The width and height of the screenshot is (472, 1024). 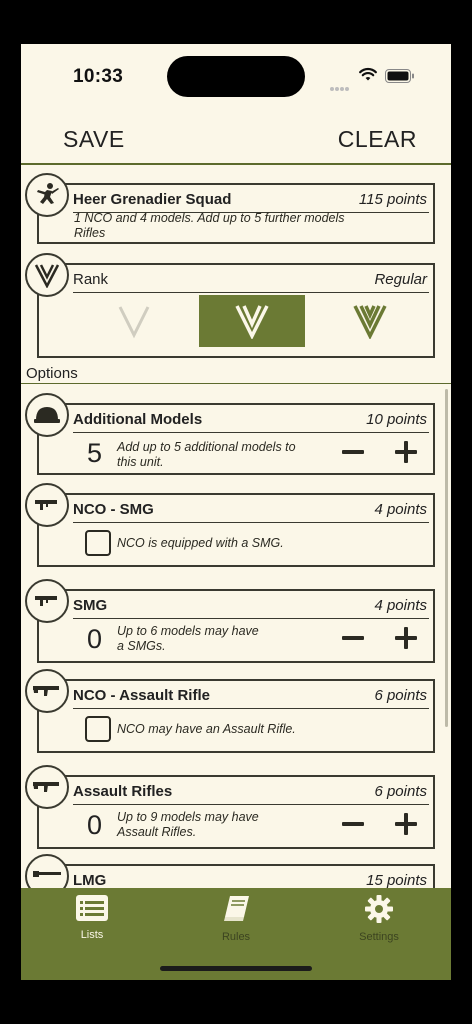 I want to click on option-description: NCO is equipped with a SMG., so click(x=200, y=543).